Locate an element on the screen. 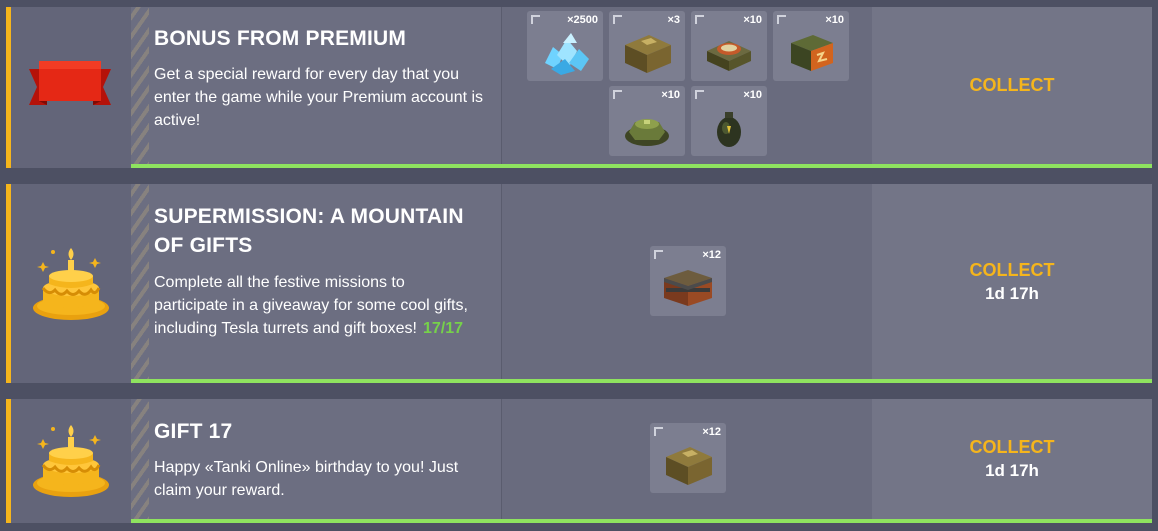 This screenshot has height=531, width=1158. mission-progress-text: 17/17 is located at coordinates (443, 328).